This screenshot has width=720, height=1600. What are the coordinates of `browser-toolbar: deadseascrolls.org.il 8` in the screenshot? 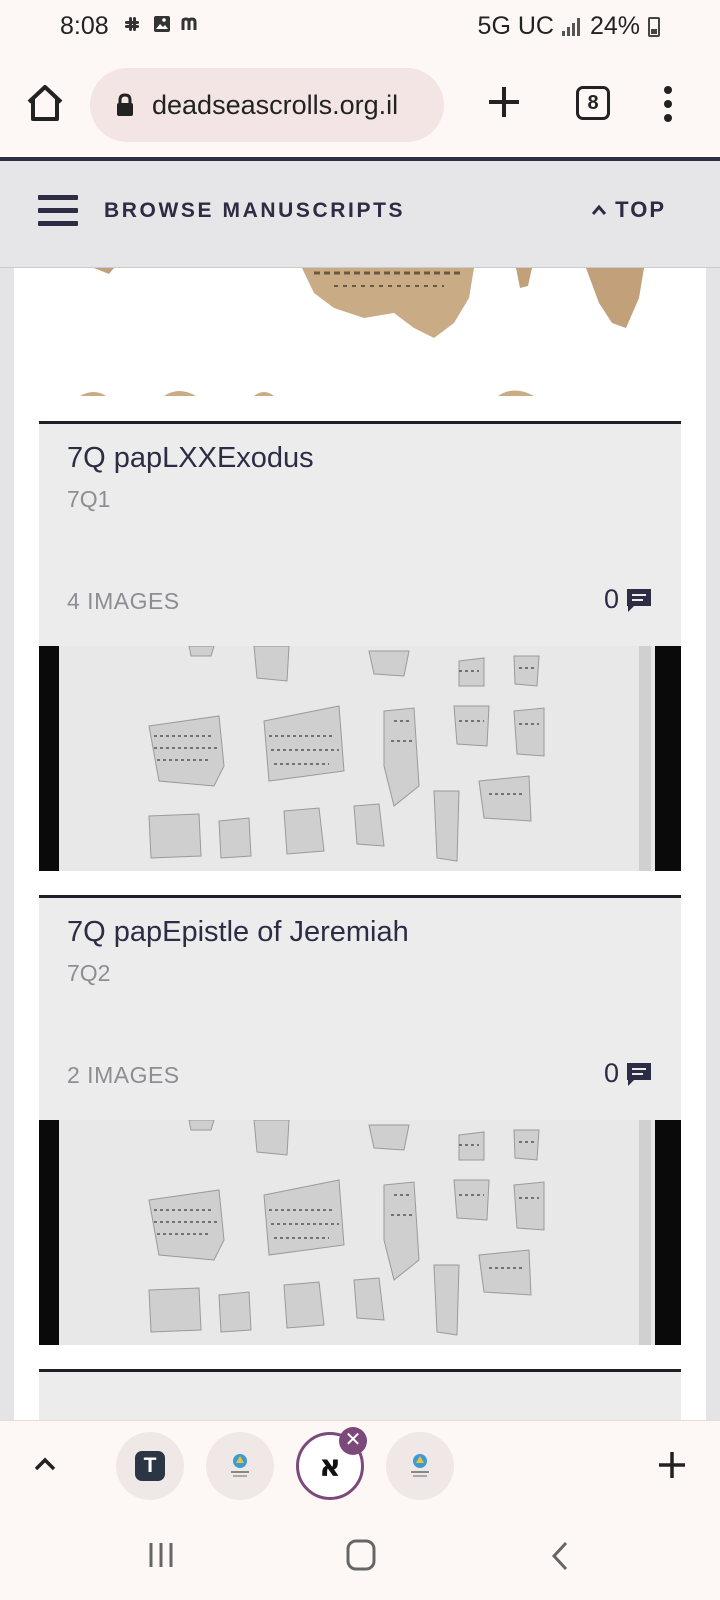 It's located at (360, 104).